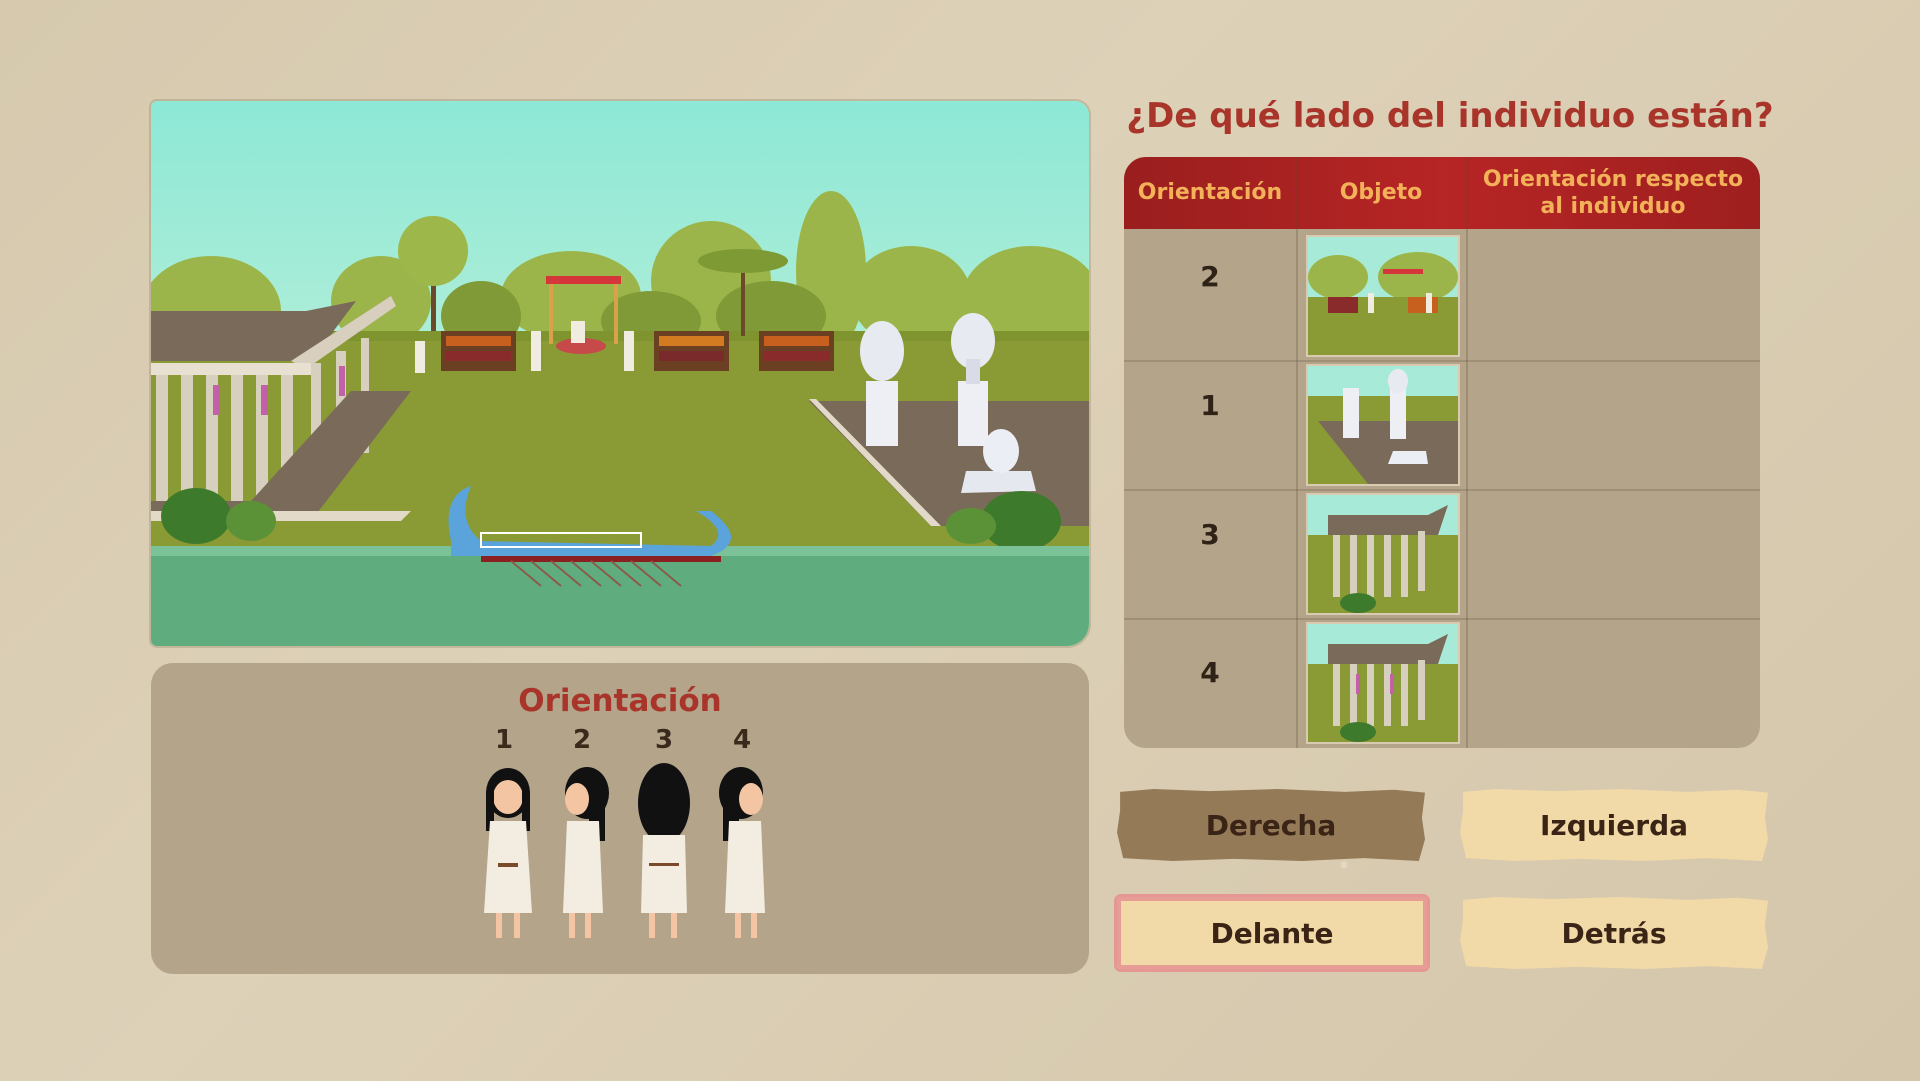 The image size is (1920, 1081). I want to click on orientation-title: Orientación, so click(620, 701).